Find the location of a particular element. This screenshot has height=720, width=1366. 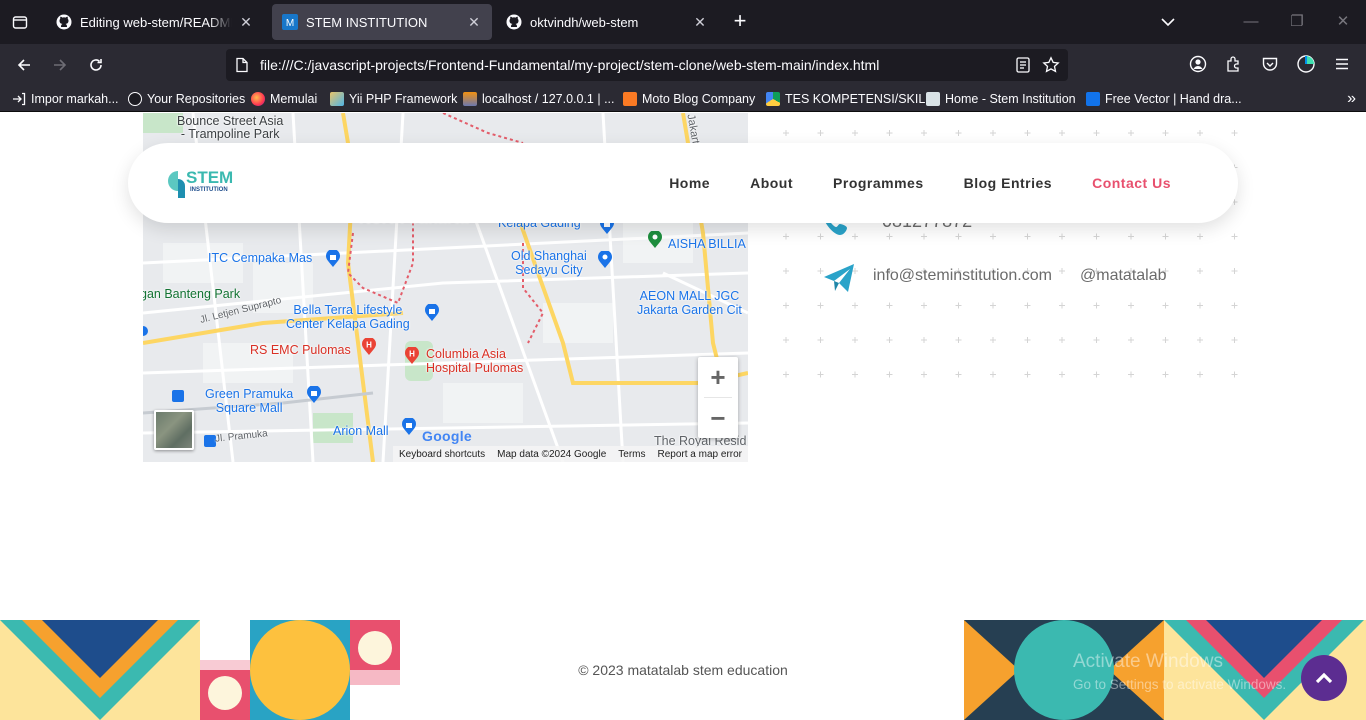

tab-web-stem-repo: oktvindh/web-stem ✕ is located at coordinates (607, 22).